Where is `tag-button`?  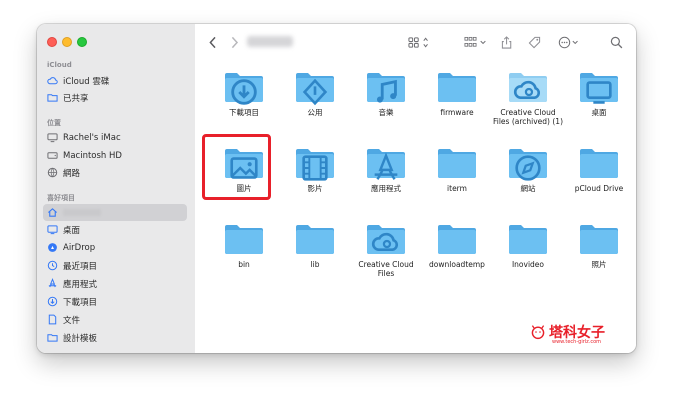
tag-button is located at coordinates (534, 42).